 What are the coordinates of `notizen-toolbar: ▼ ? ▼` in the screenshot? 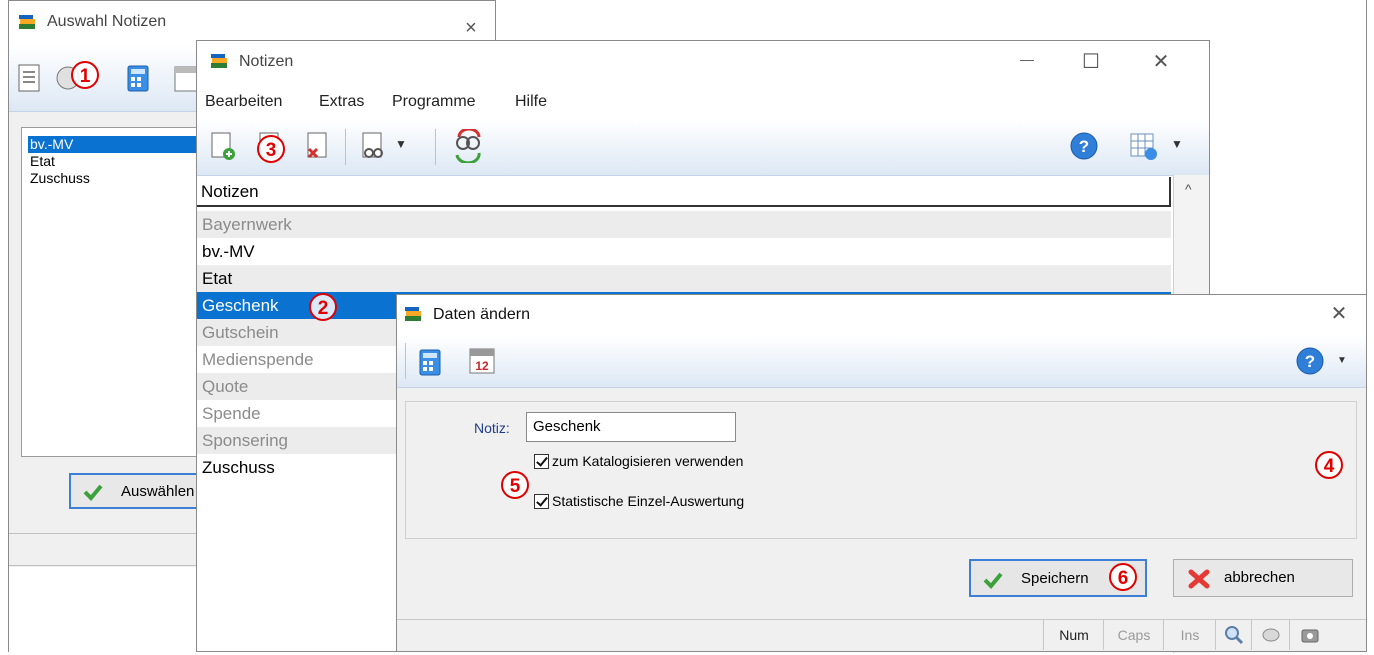 It's located at (703, 147).